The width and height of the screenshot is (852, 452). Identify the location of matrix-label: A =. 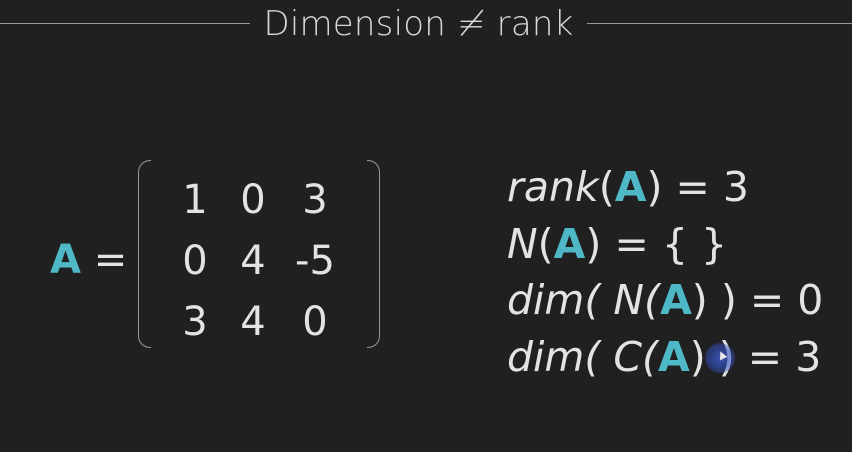
(88, 260).